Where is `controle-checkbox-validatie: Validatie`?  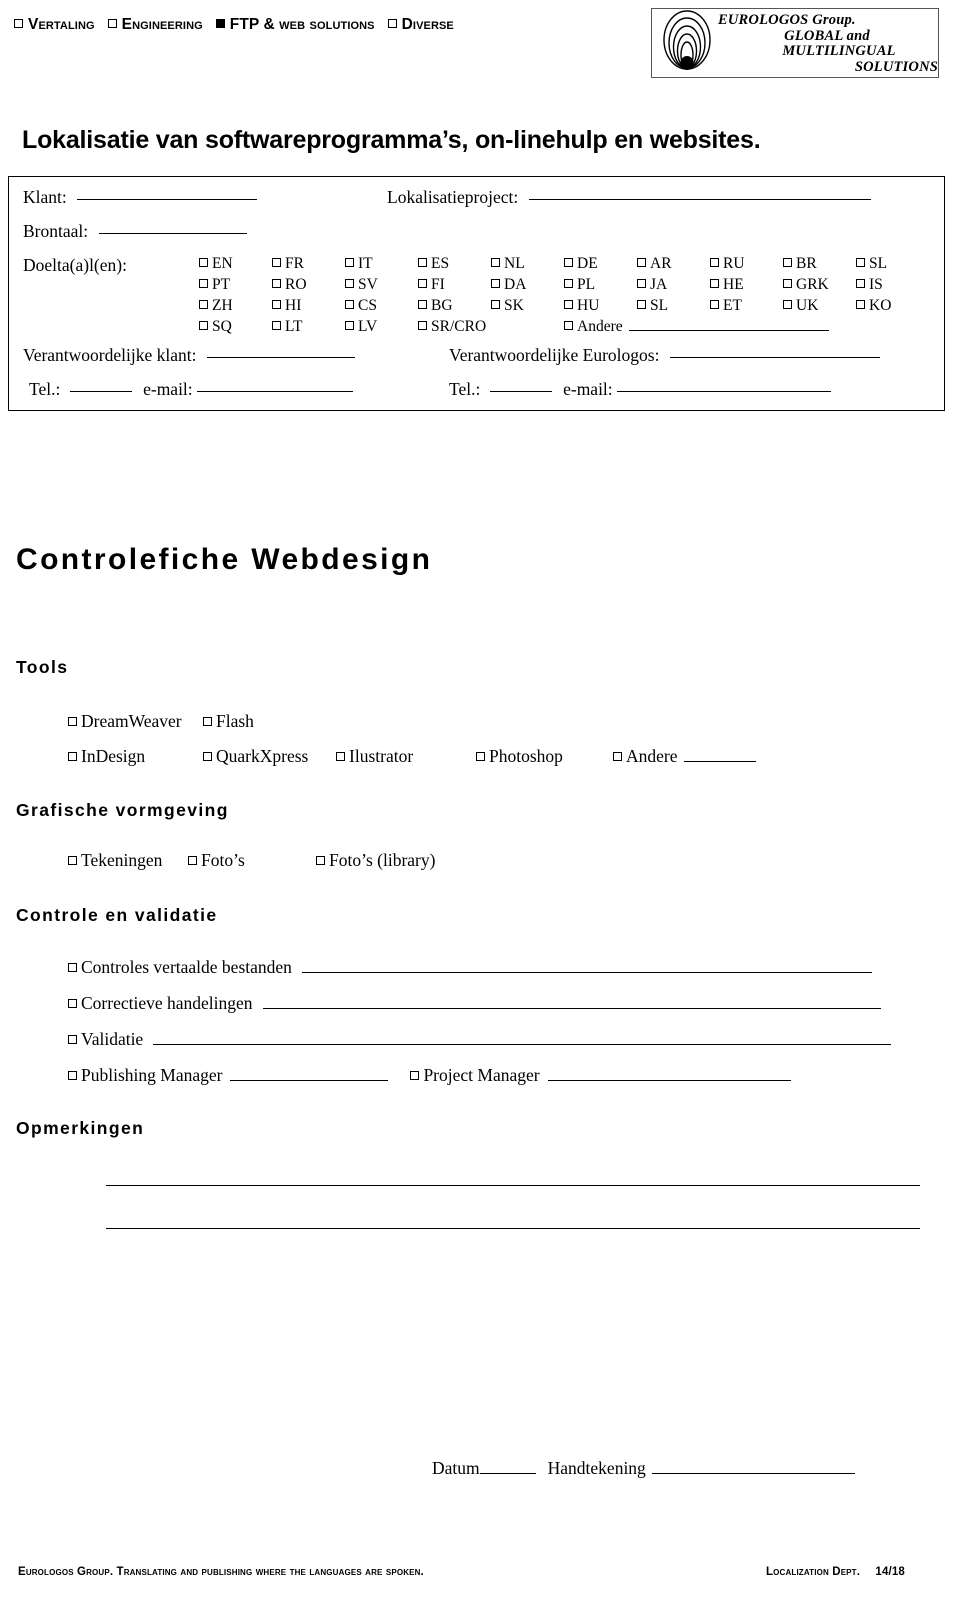 controle-checkbox-validatie: Validatie is located at coordinates (105, 1039).